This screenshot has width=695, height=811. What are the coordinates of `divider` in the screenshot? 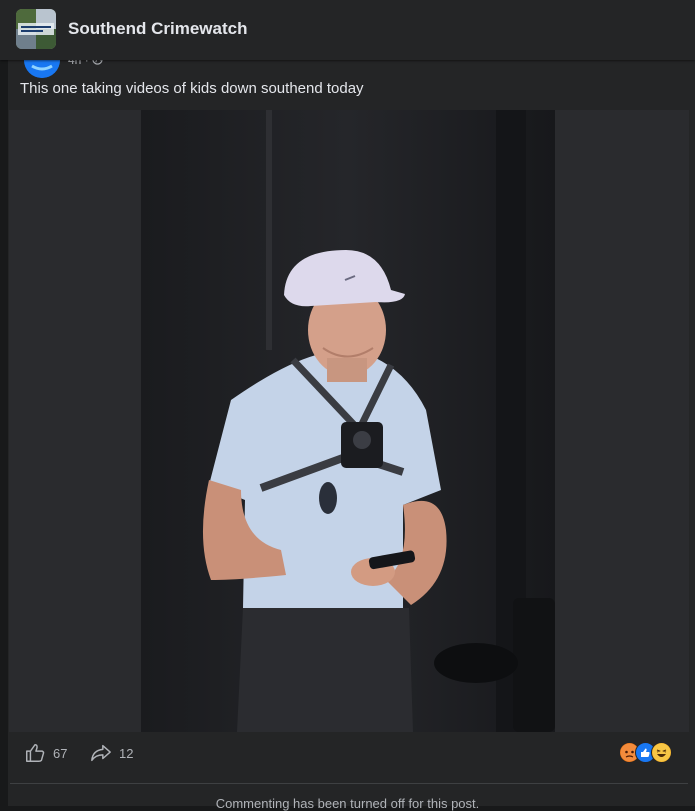 It's located at (349, 783).